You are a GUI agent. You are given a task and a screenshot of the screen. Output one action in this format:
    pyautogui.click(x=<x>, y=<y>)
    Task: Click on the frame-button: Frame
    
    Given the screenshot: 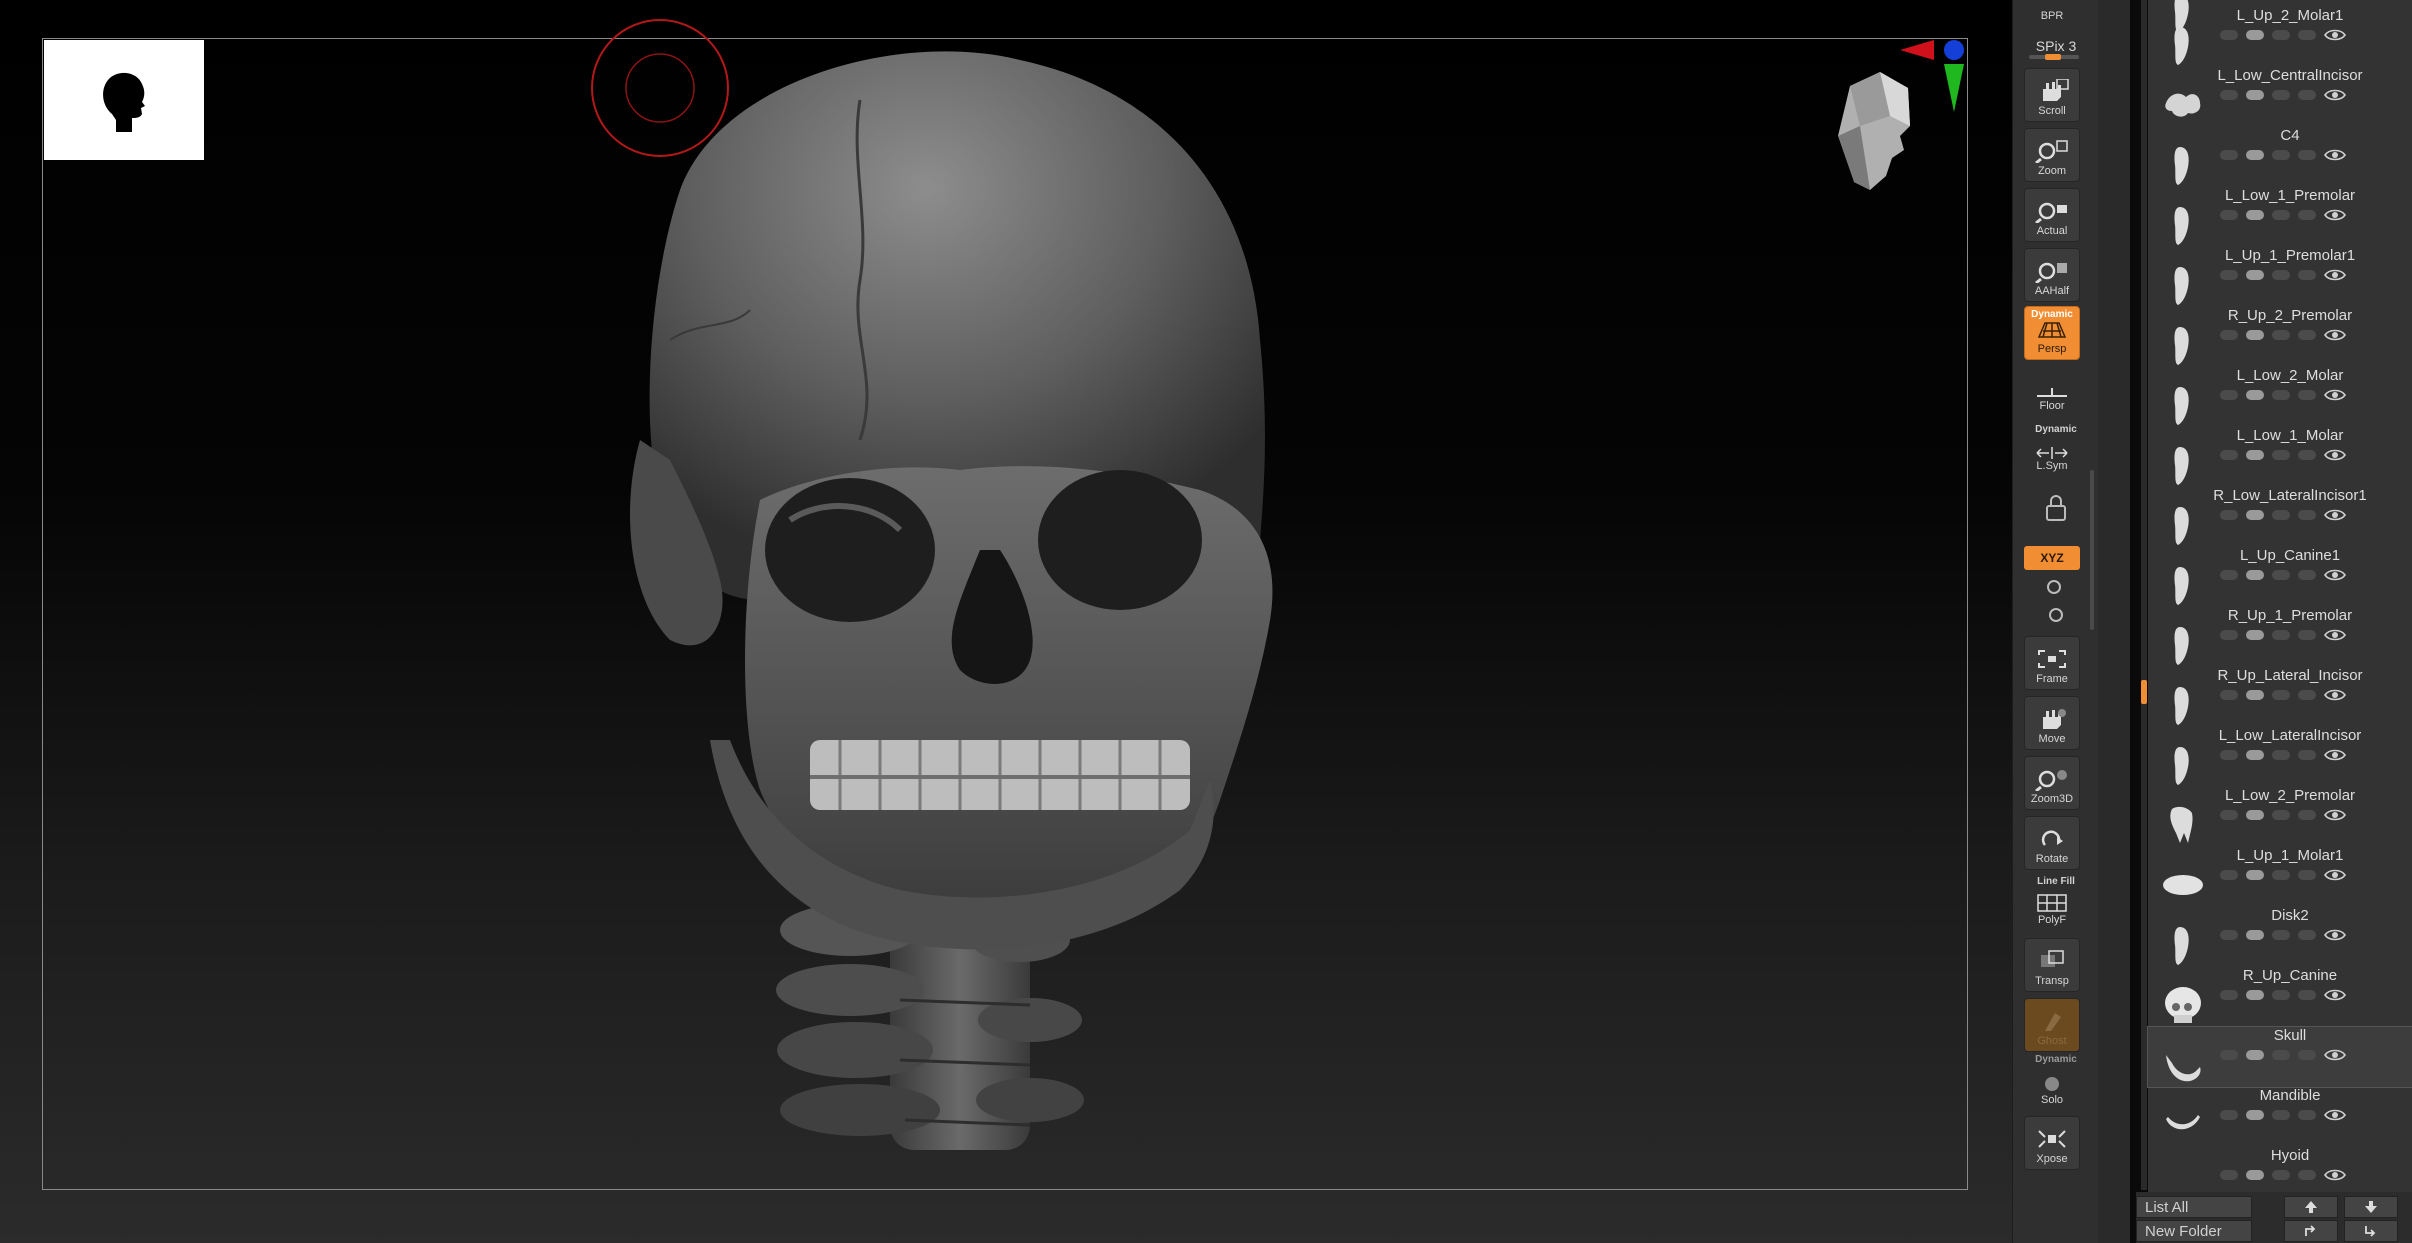 What is the action you would take?
    pyautogui.click(x=2052, y=663)
    